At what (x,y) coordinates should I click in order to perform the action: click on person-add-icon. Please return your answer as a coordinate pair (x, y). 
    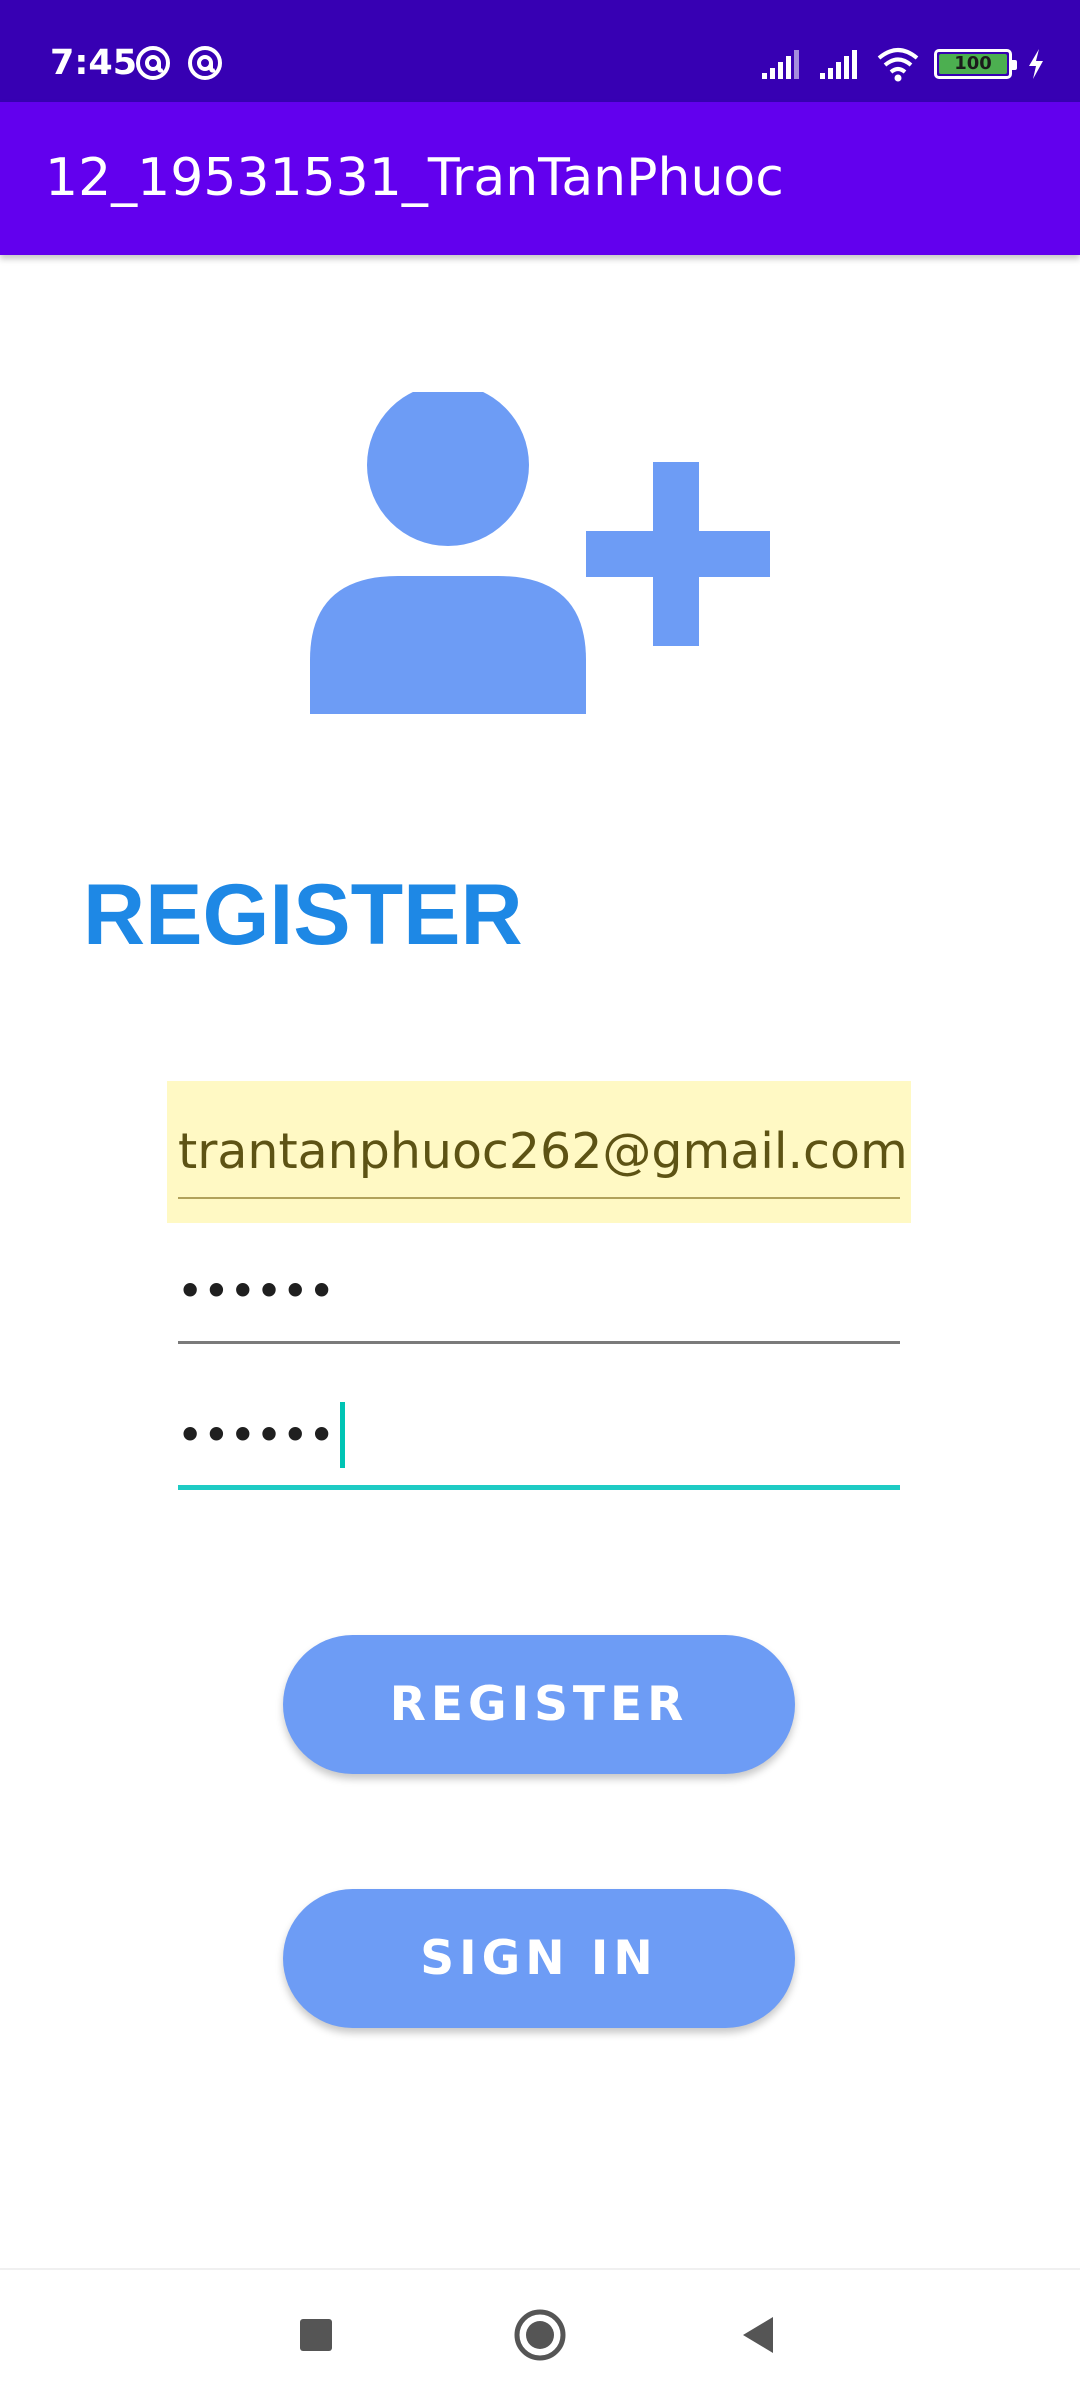
    Looking at the image, I should click on (540, 553).